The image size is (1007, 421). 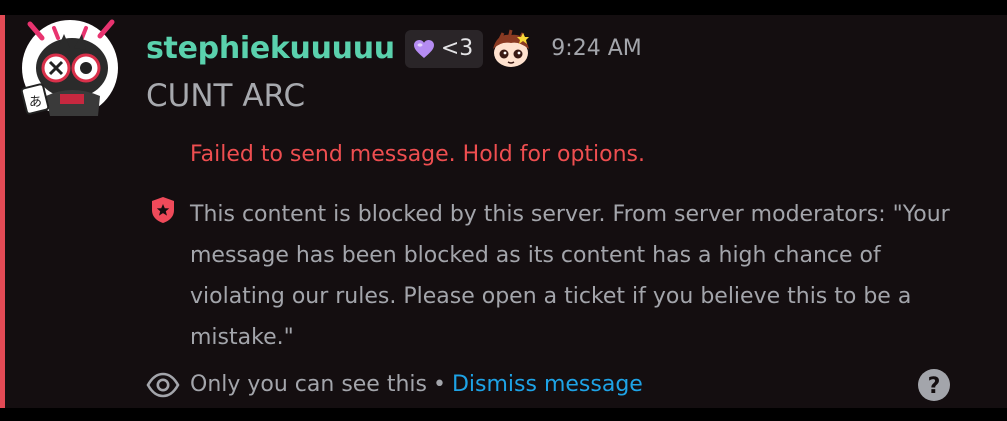 What do you see at coordinates (270, 49) in the screenshot?
I see `username: stephiekuuuuu` at bounding box center [270, 49].